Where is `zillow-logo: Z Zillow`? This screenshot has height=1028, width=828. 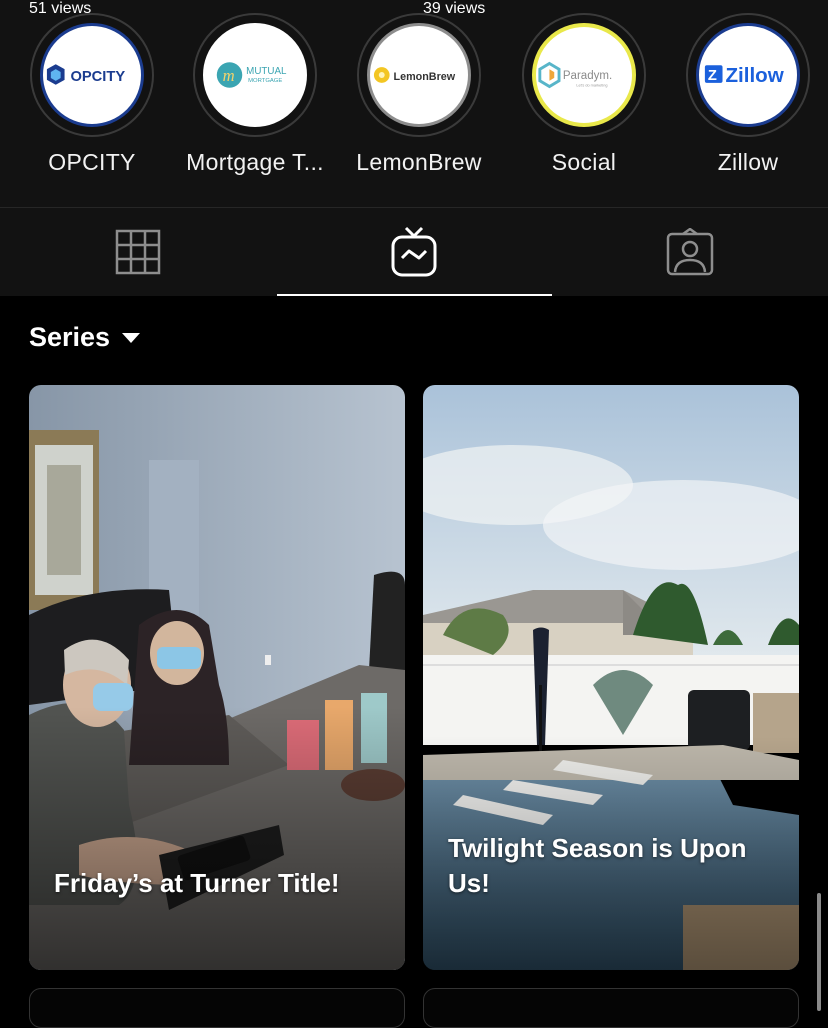
zillow-logo: Z Zillow is located at coordinates (748, 75).